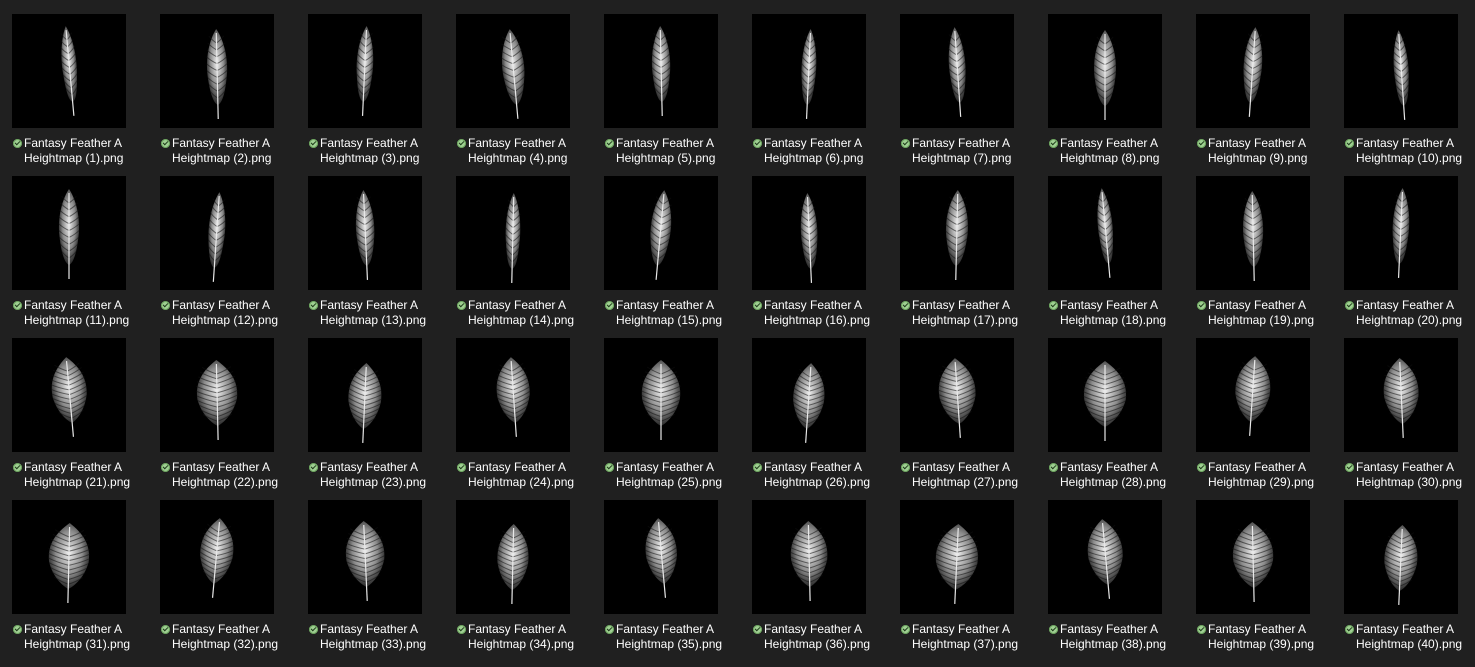 This screenshot has width=1475, height=667. What do you see at coordinates (532, 637) in the screenshot?
I see `file-name-label: Fantasy Feather A Heightmap (34).png` at bounding box center [532, 637].